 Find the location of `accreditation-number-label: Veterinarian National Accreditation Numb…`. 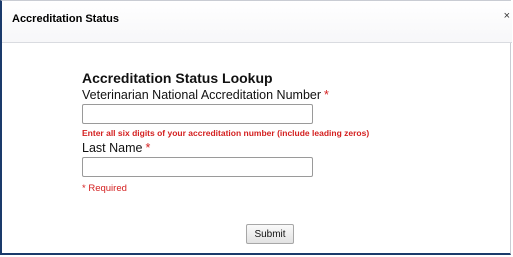

accreditation-number-label: Veterinarian National Accreditation Numb… is located at coordinates (292, 95).